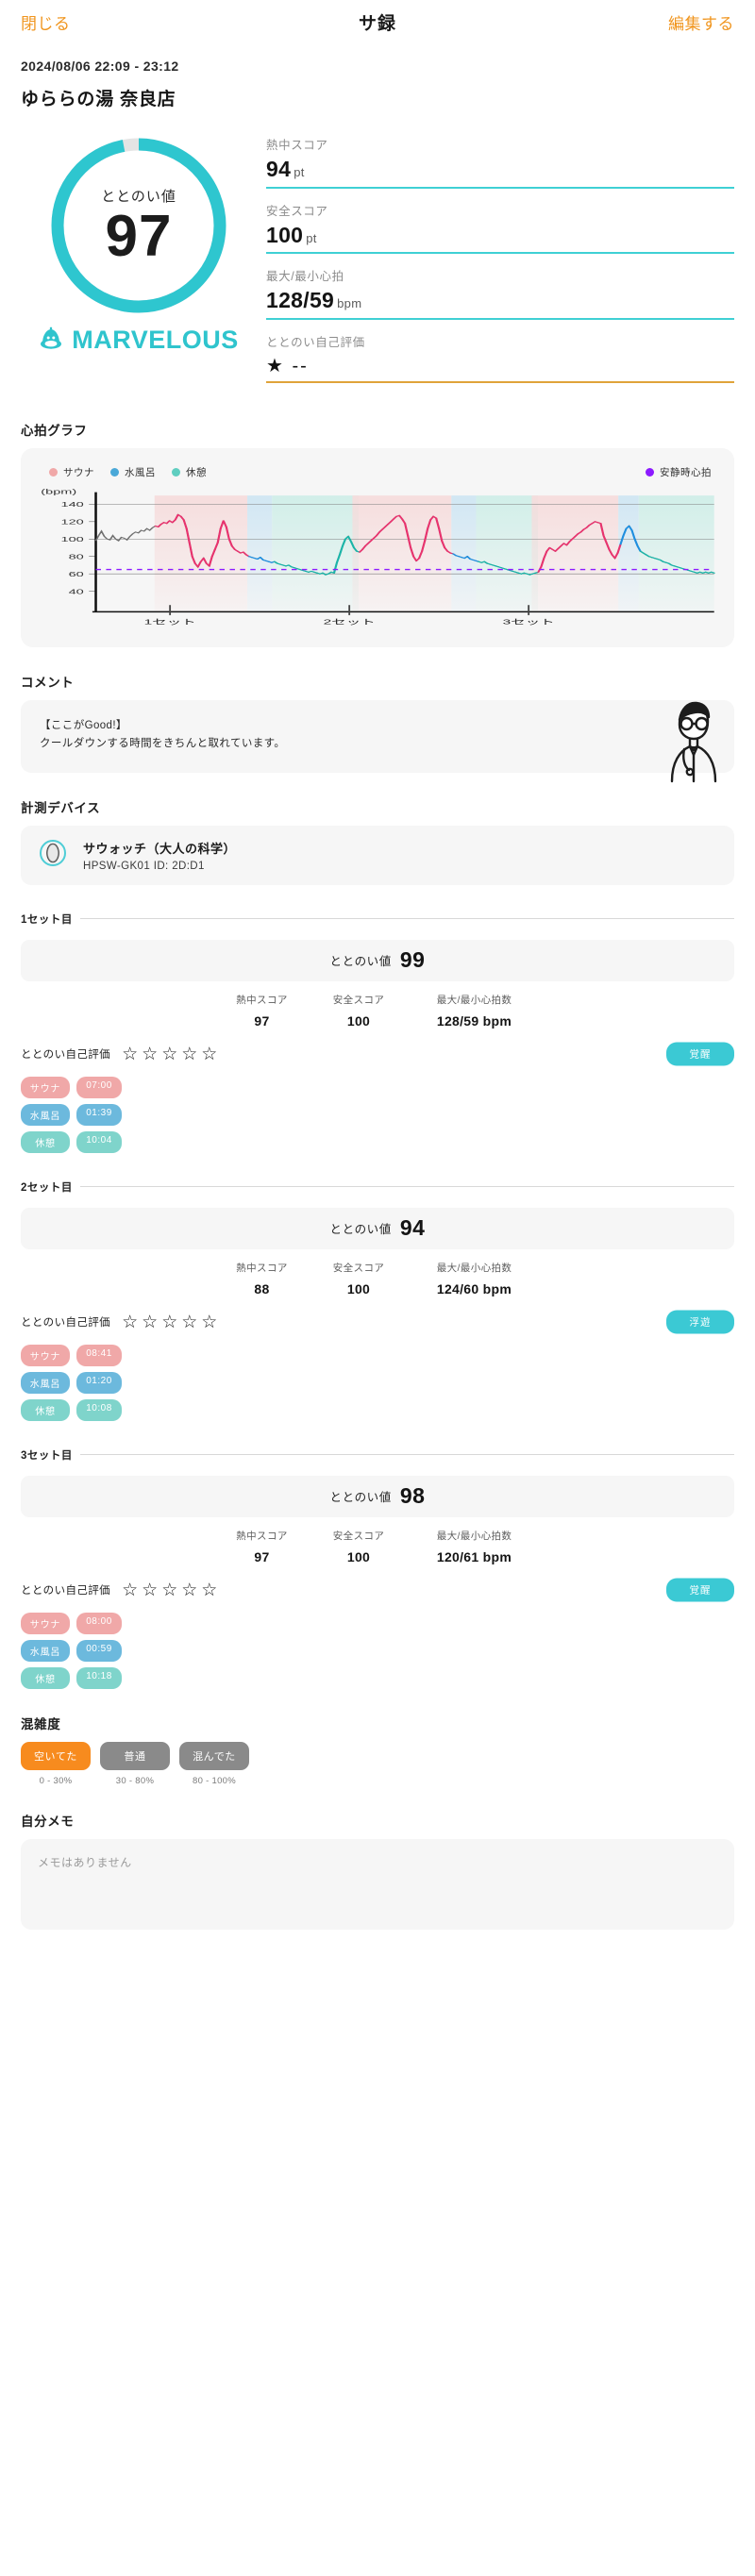  What do you see at coordinates (99, 1382) in the screenshot?
I see `tag-duration: 01:20` at bounding box center [99, 1382].